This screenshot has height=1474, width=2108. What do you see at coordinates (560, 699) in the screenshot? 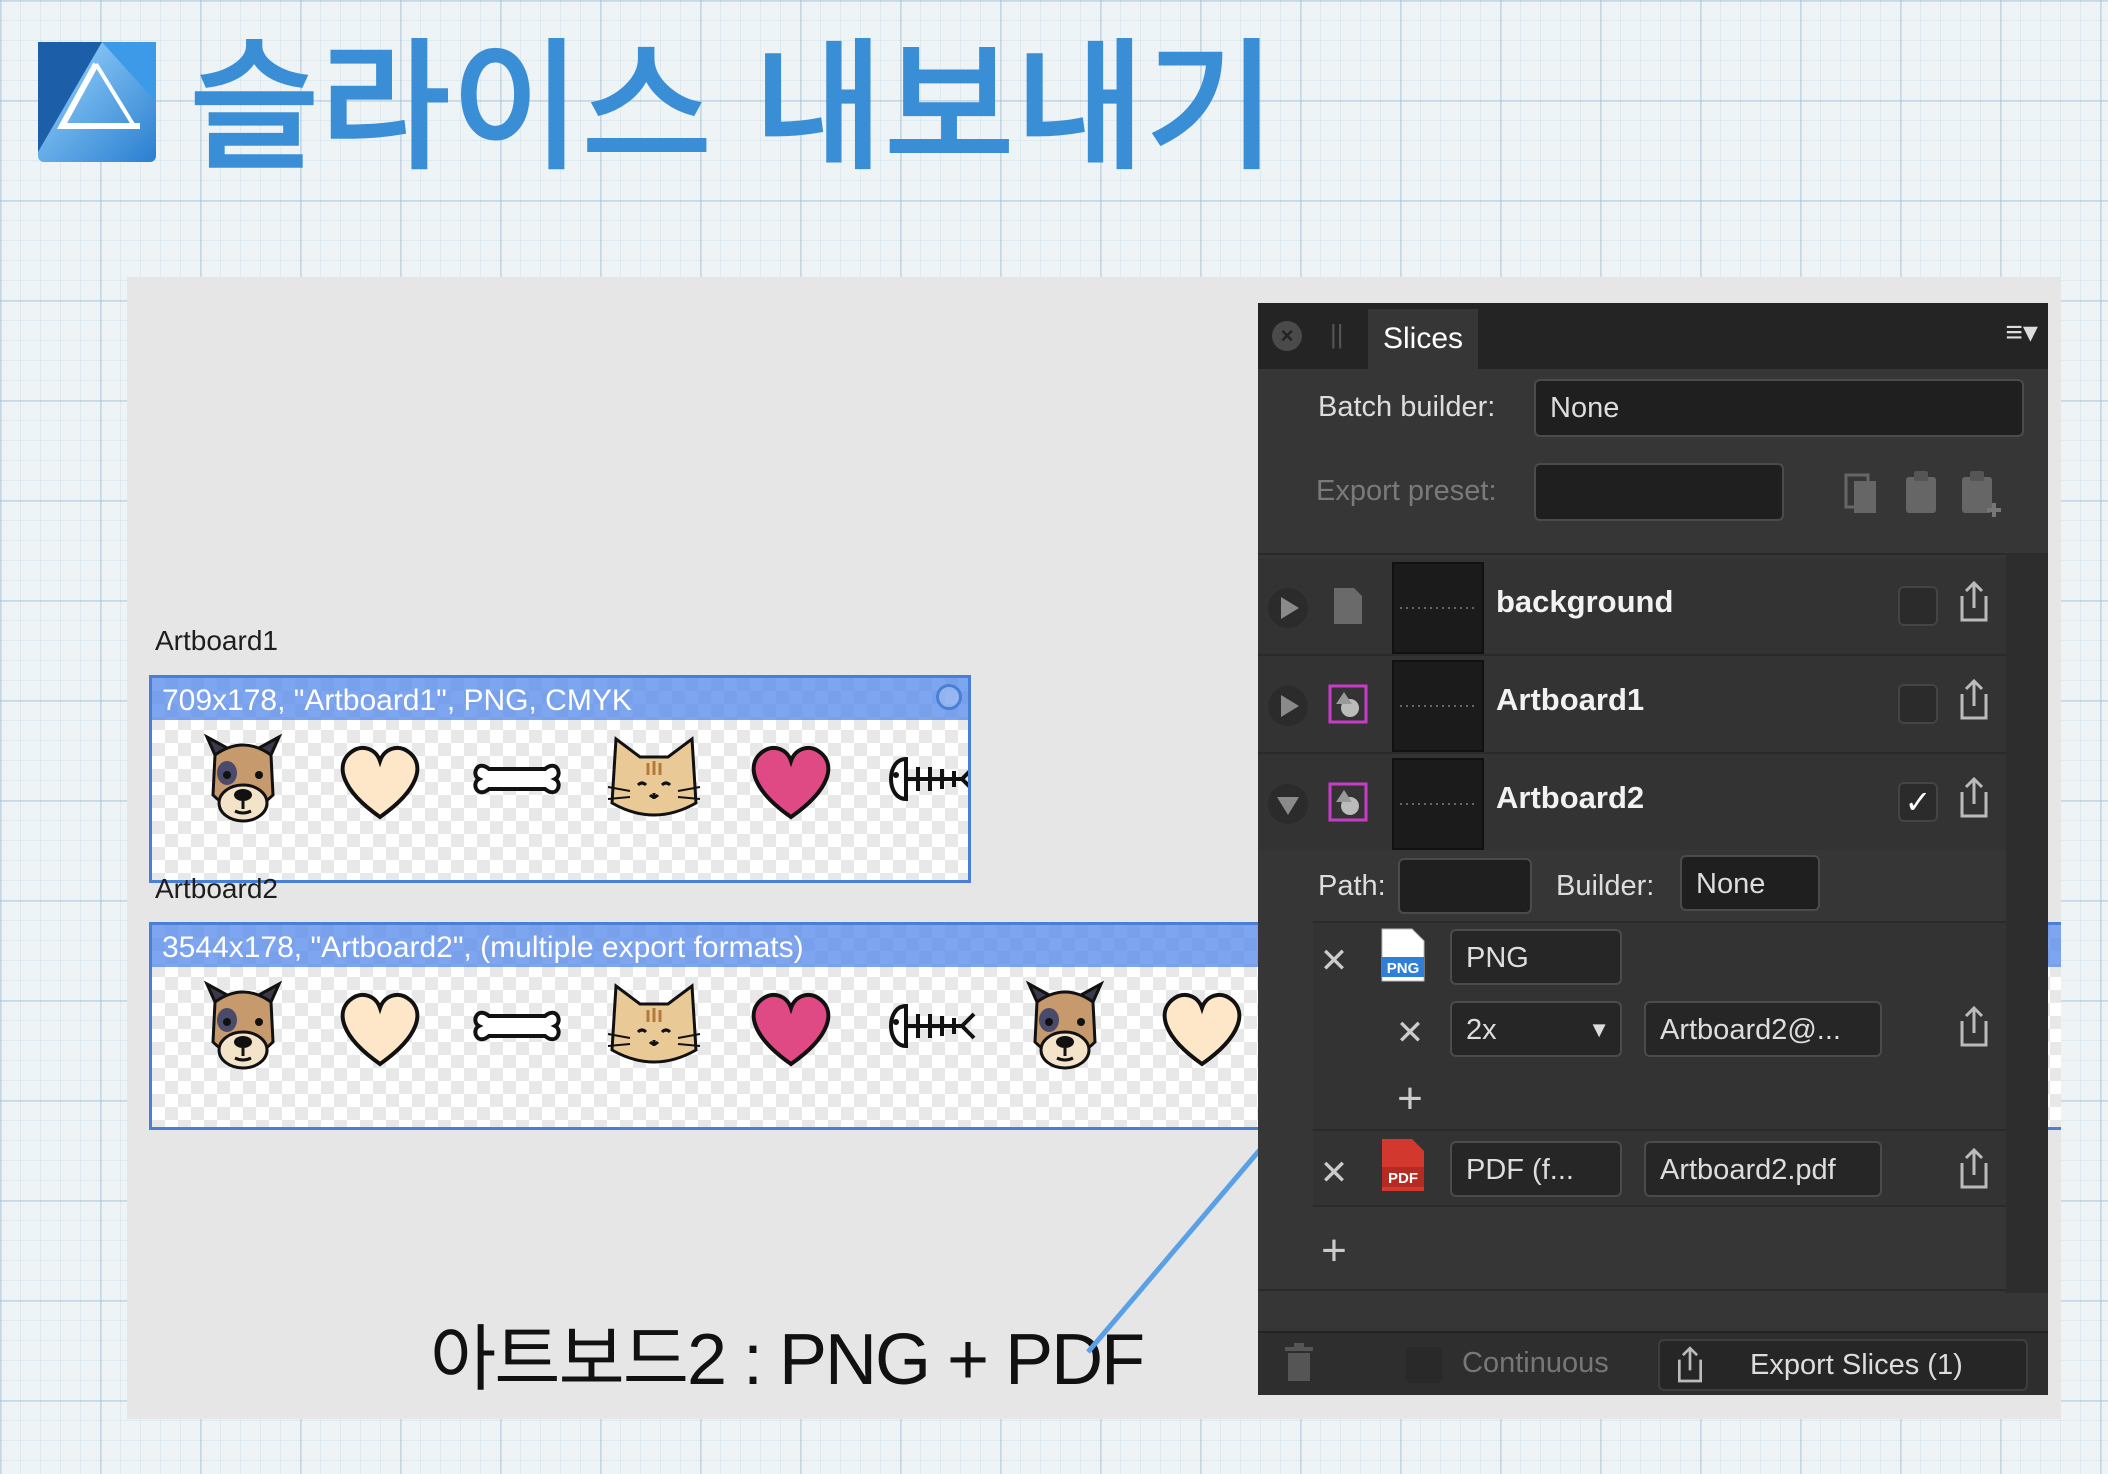
I see `artboard1-slice-info: 709x178, "Artboard1", PNG, CMYK` at bounding box center [560, 699].